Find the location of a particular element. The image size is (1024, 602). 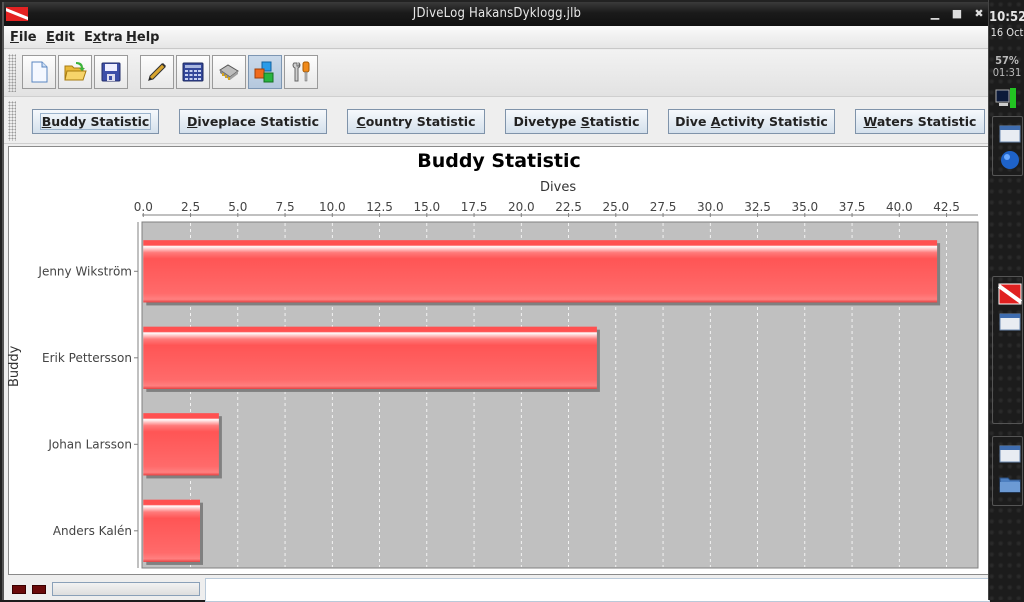

network-monitor-icon is located at coordinates (1007, 98).